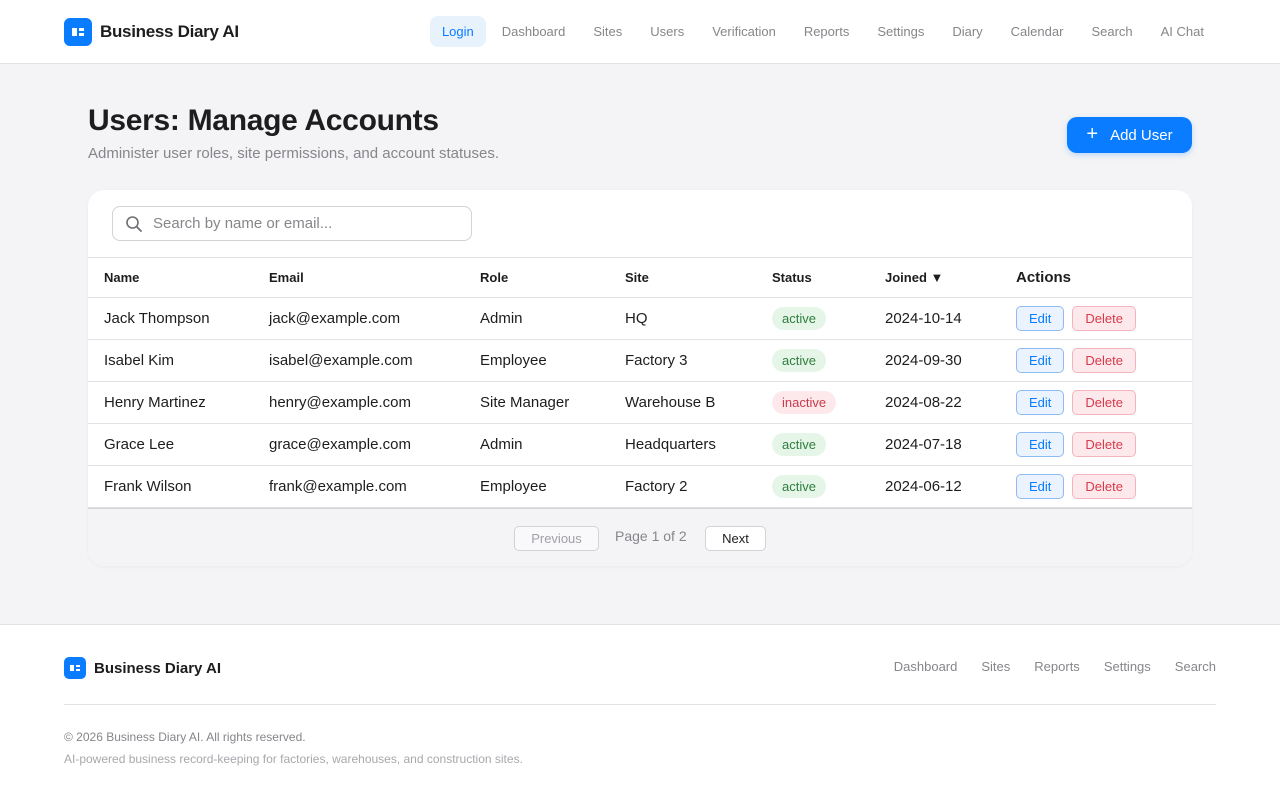 Image resolution: width=1280 pixels, height=800 pixels. Describe the element at coordinates (923, 402) in the screenshot. I see `cell-joined: 2024-08-22` at that location.